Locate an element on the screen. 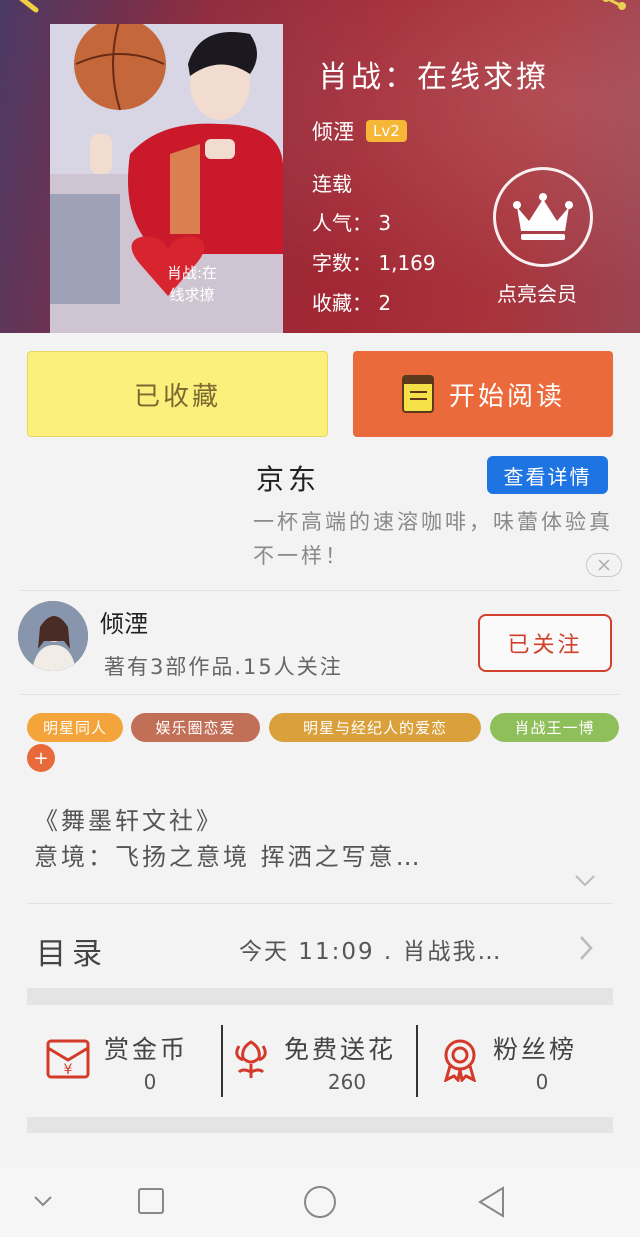 Image resolution: width=640 pixels, height=1237 pixels. tag-chip: 明星与经纪人的爱恋 is located at coordinates (375, 727).